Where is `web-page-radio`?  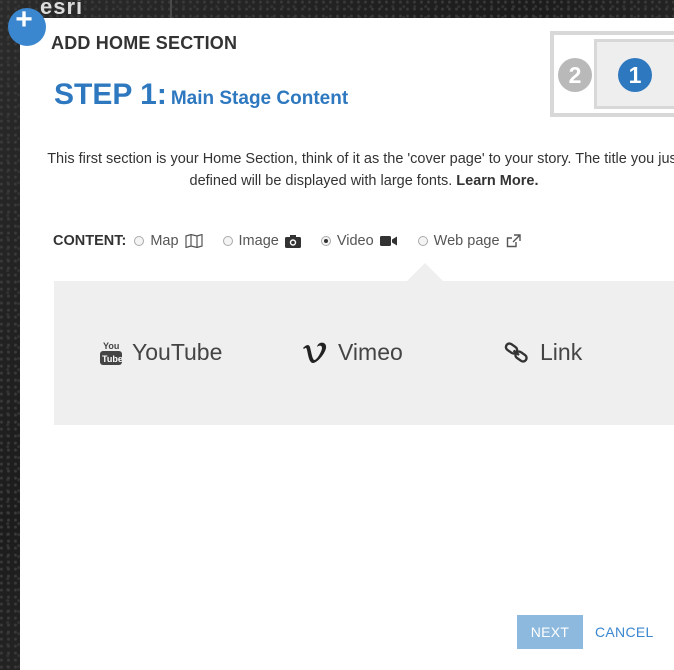
web-page-radio is located at coordinates (422, 241).